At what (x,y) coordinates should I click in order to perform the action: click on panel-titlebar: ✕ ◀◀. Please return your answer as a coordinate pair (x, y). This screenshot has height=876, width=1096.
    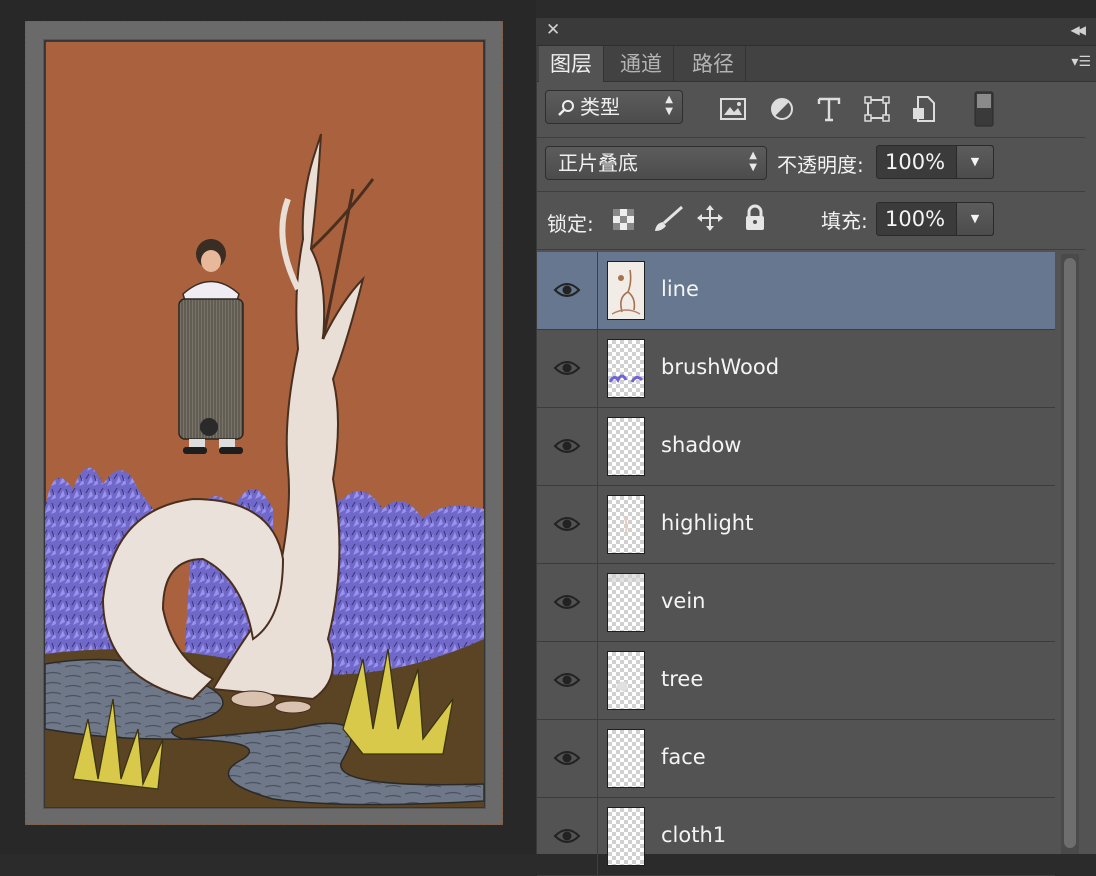
    Looking at the image, I should click on (816, 32).